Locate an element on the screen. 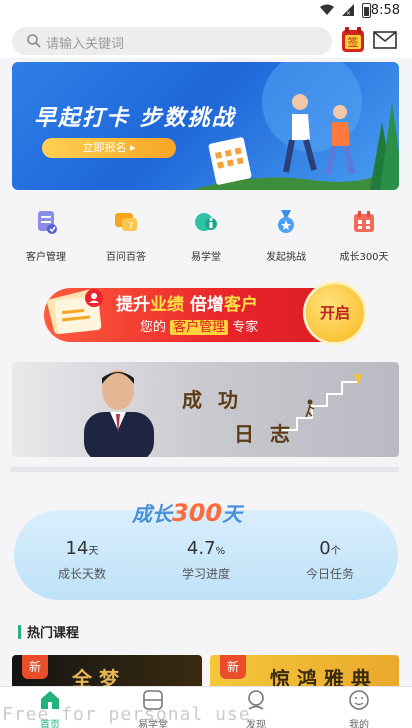  tab-profile: 我的 is located at coordinates (359, 709).